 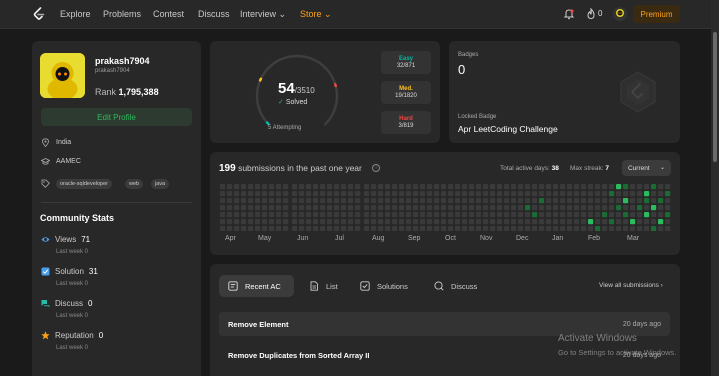 What do you see at coordinates (406, 92) in the screenshot?
I see `difficulty-medium: Med. 19/1820` at bounding box center [406, 92].